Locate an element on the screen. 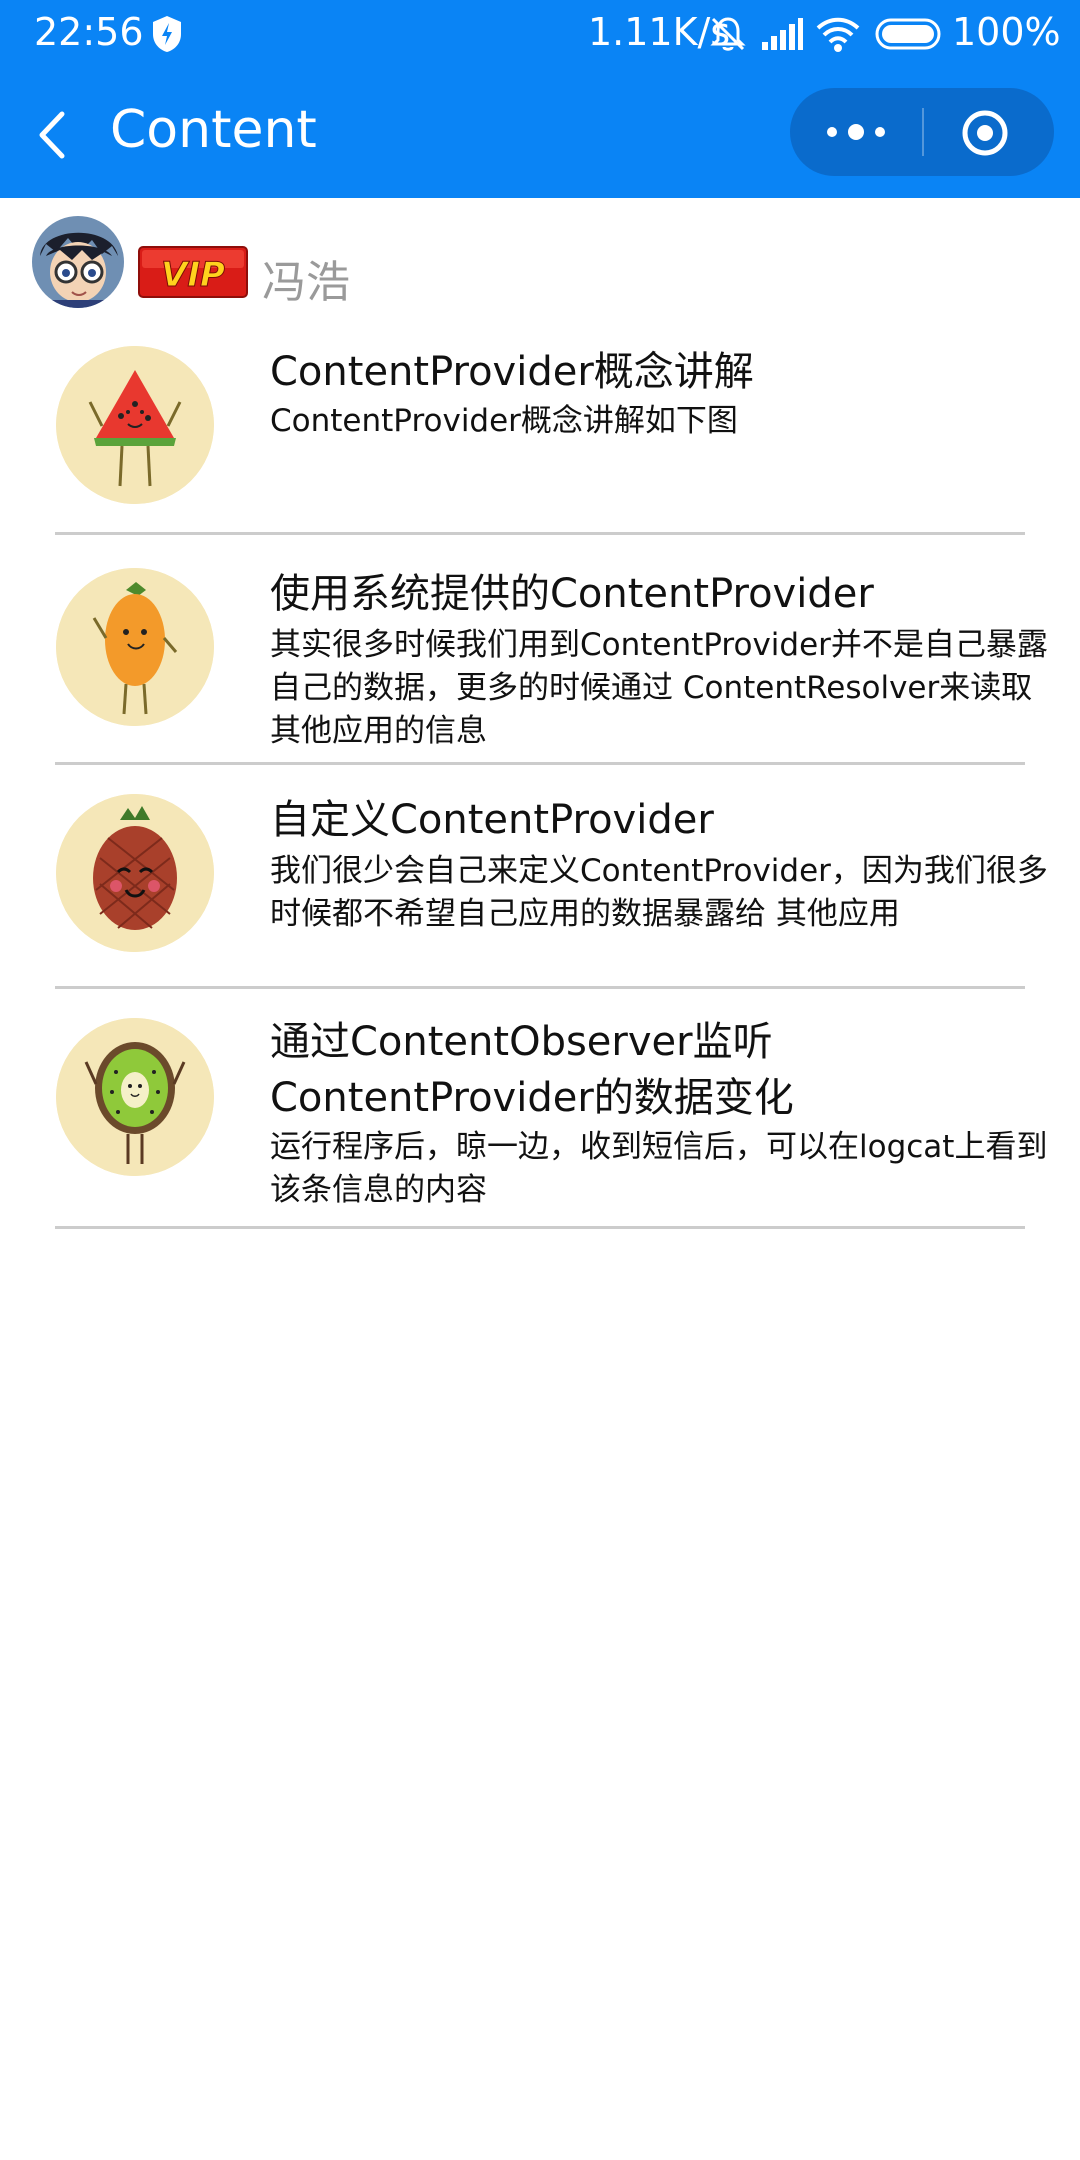 Image resolution: width=1080 pixels, height=2160 pixels. user-row: VIP 冯浩 is located at coordinates (540, 258).